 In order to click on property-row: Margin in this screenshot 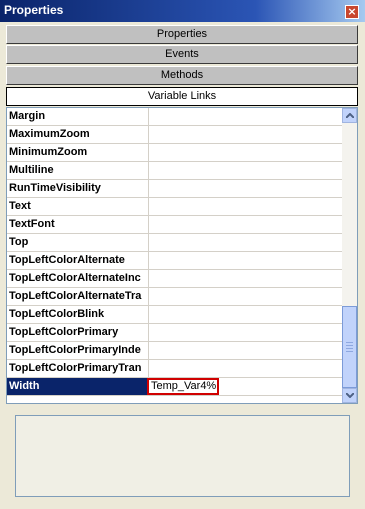, I will do `click(174, 117)`.